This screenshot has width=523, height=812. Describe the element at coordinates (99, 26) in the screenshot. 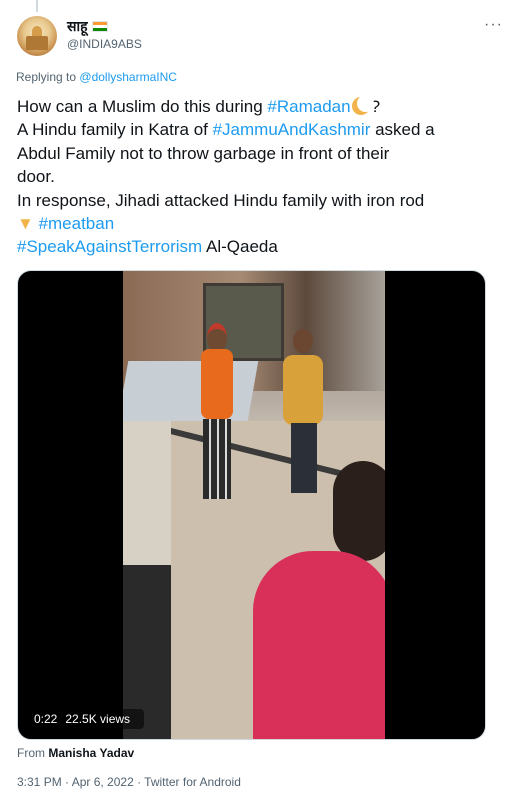

I see `flag-india-icon` at that location.